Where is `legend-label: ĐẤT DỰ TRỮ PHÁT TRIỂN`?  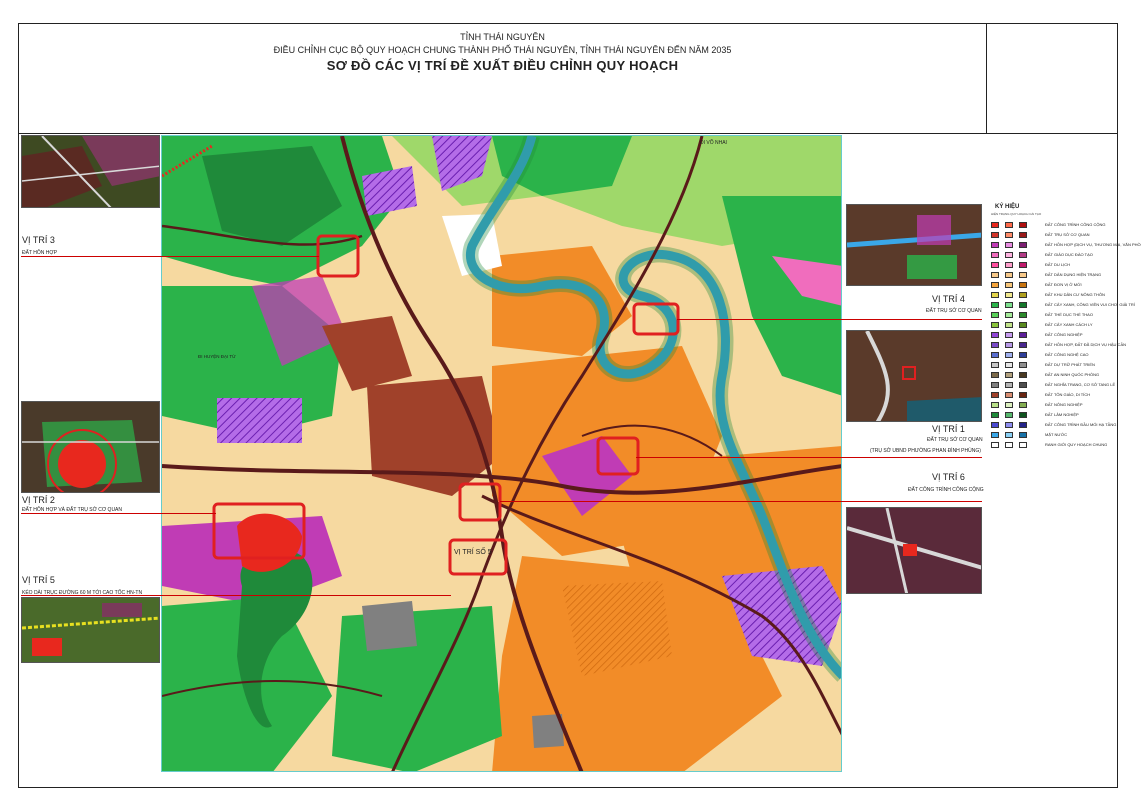 legend-label: ĐẤT DỰ TRỮ PHÁT TRIỂN is located at coordinates (1070, 364).